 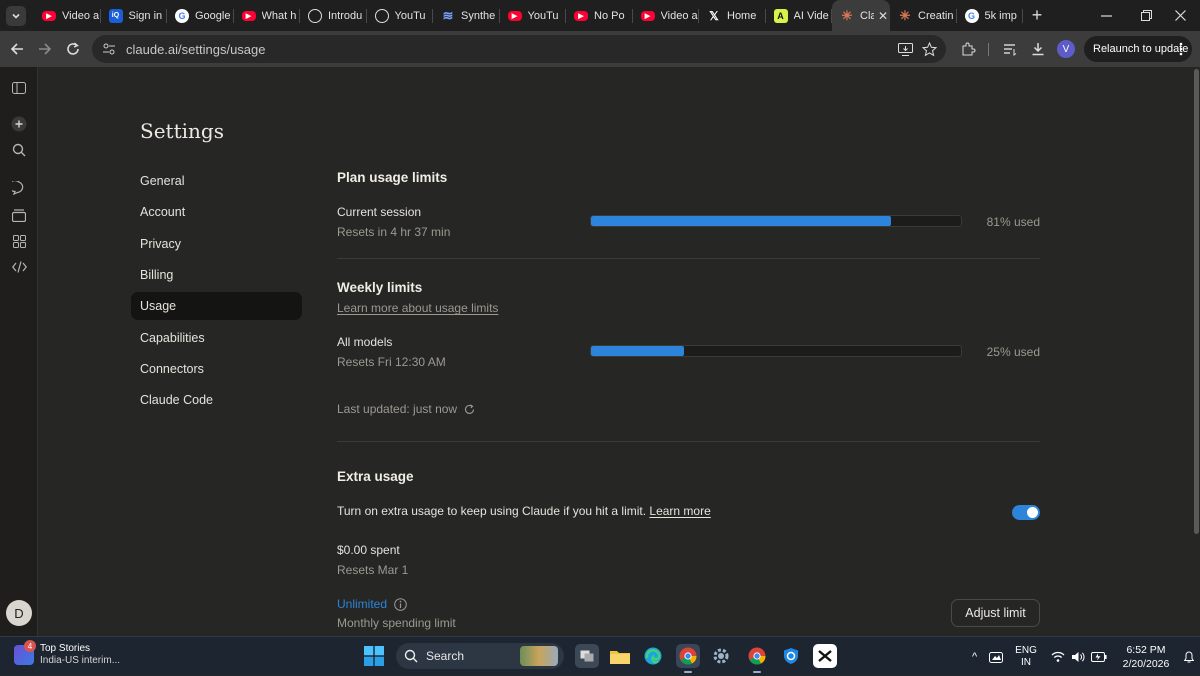 I want to click on browser-tab: 𝕏 Home, so click(x=732, y=15).